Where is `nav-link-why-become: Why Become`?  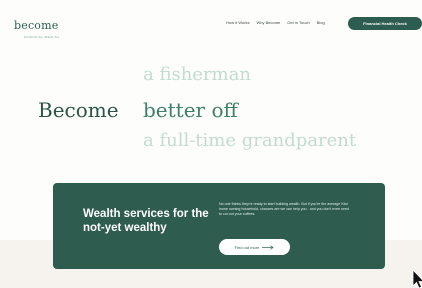
nav-link-why-become: Why Become is located at coordinates (268, 22).